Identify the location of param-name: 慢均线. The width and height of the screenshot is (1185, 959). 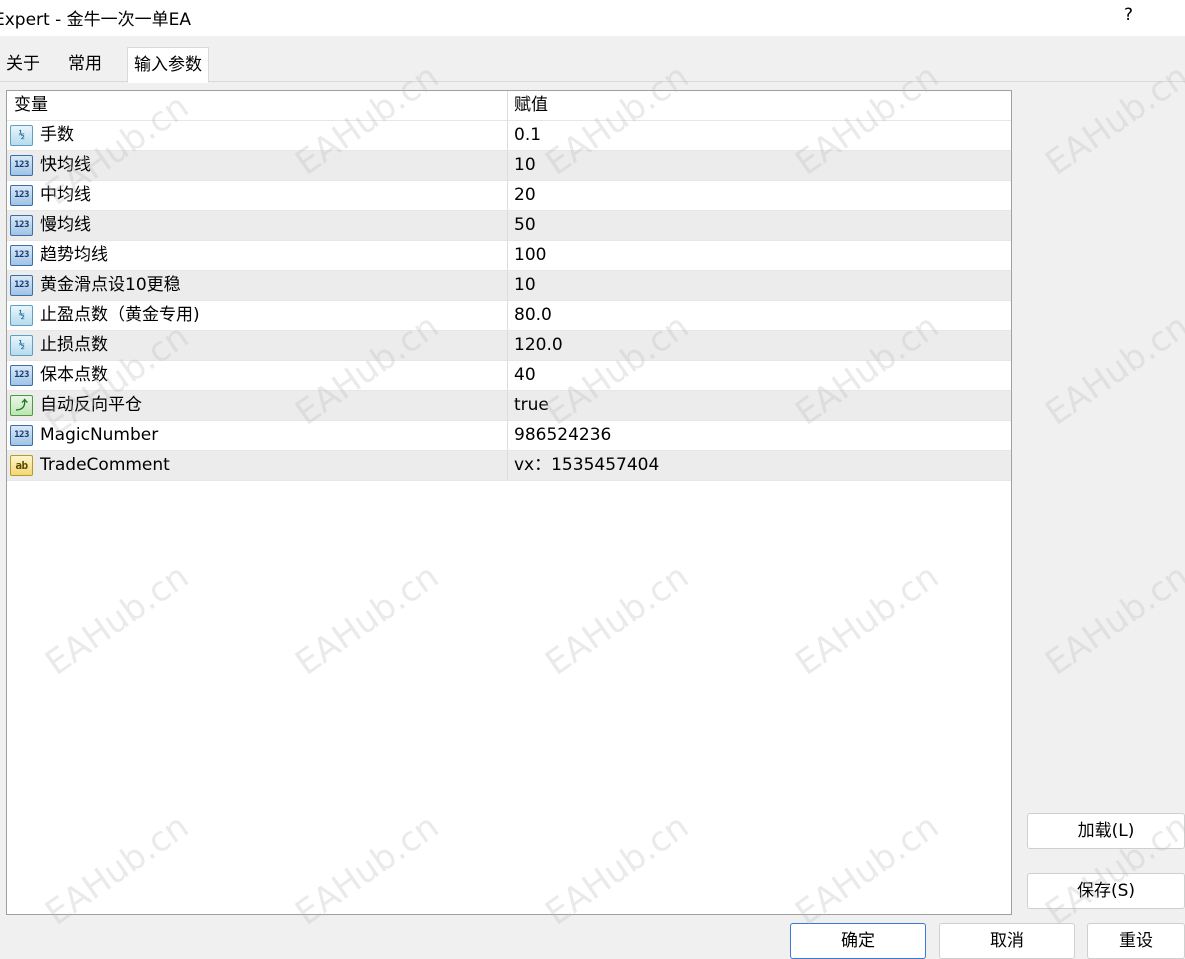
(65, 225).